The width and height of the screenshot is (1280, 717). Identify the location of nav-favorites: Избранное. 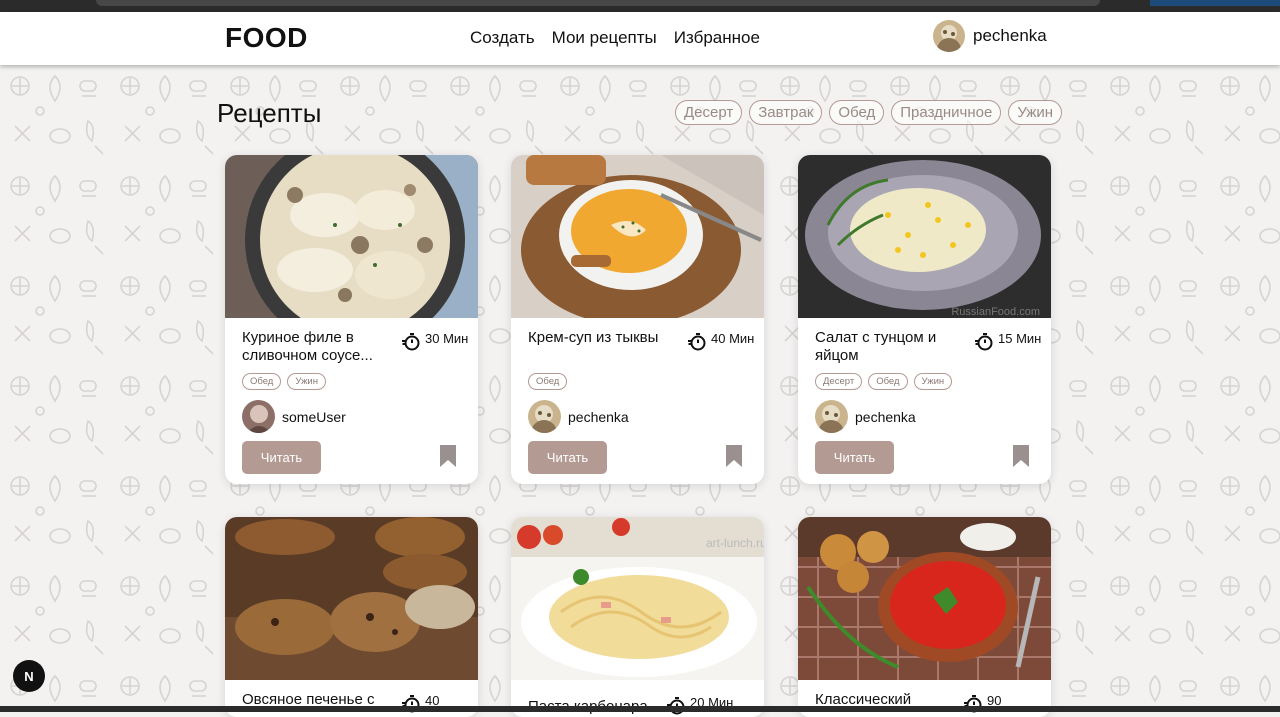
(717, 38).